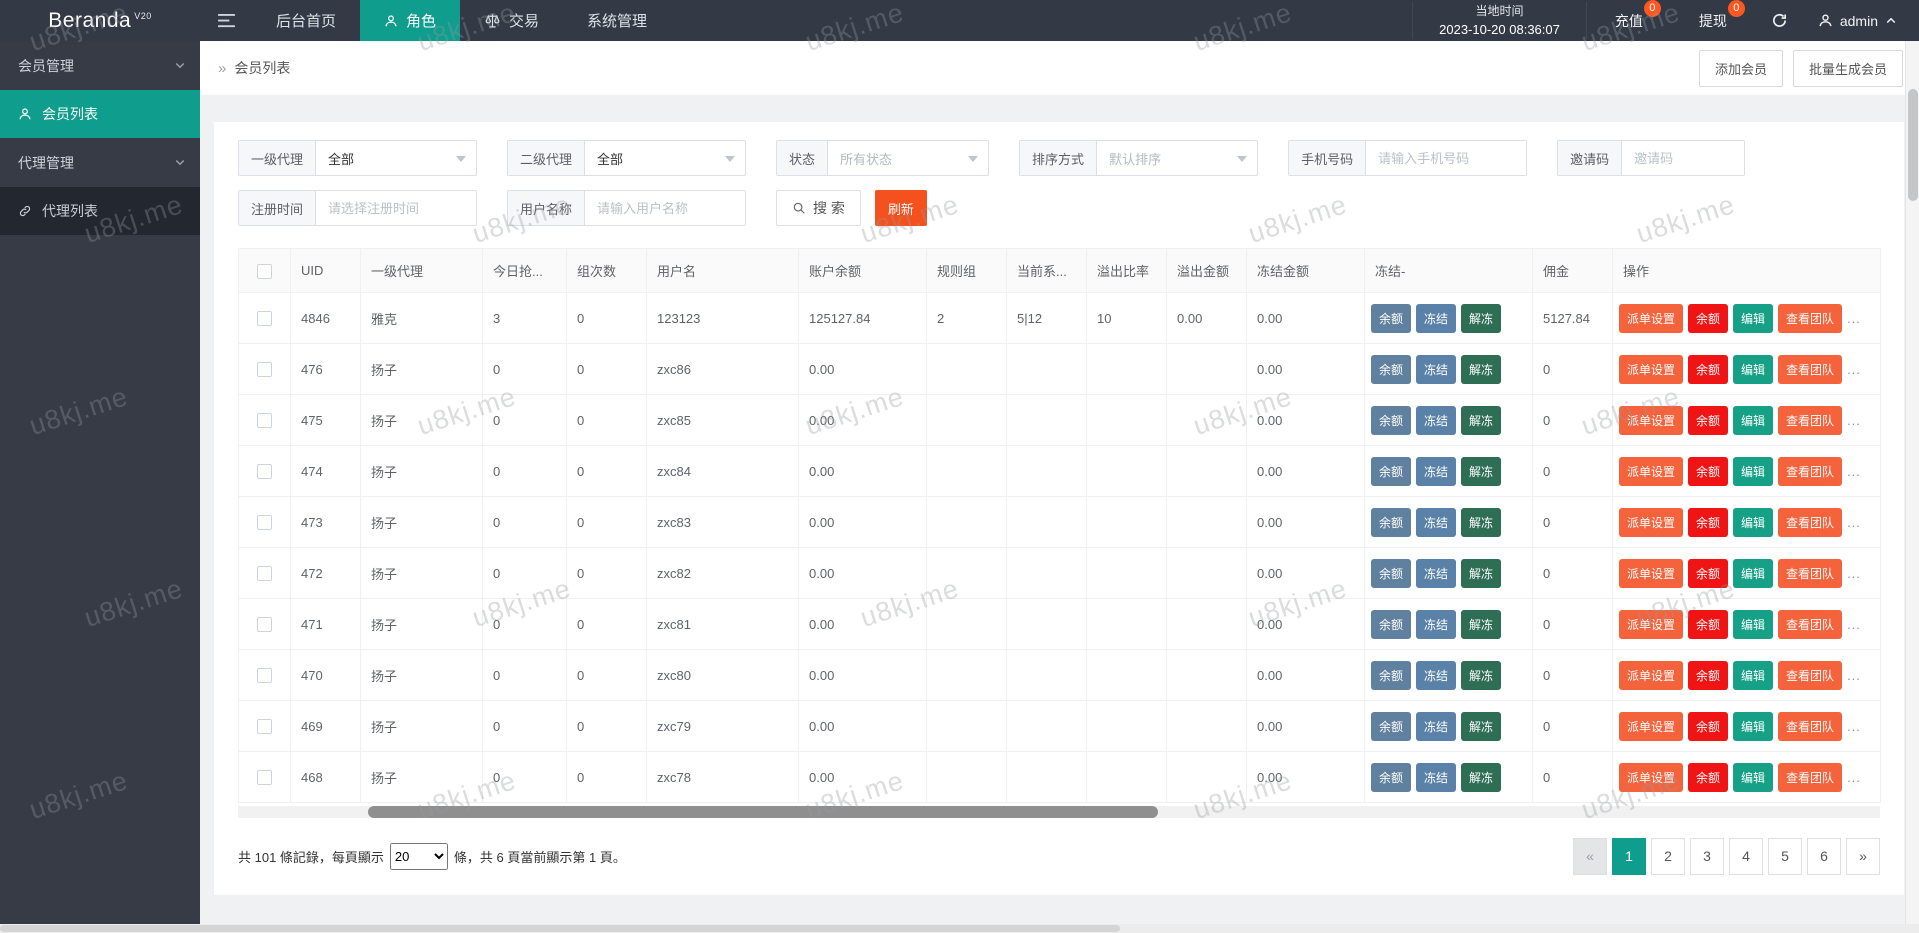 This screenshot has width=1919, height=933. Describe the element at coordinates (396, 158) in the screenshot. I see `select-一级代理: 全部` at that location.